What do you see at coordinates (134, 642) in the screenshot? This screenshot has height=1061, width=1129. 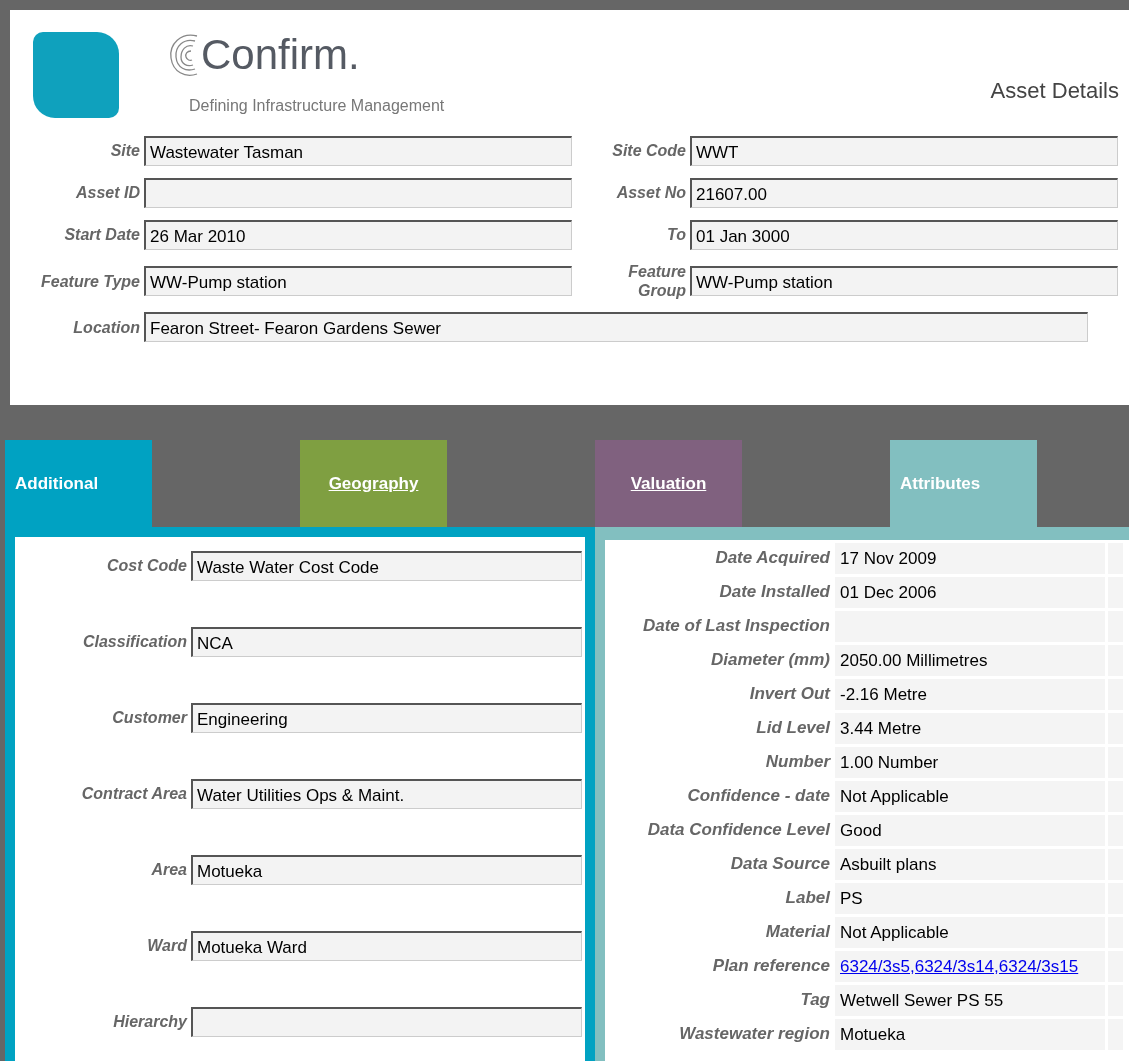 I see `field-label: Classification` at bounding box center [134, 642].